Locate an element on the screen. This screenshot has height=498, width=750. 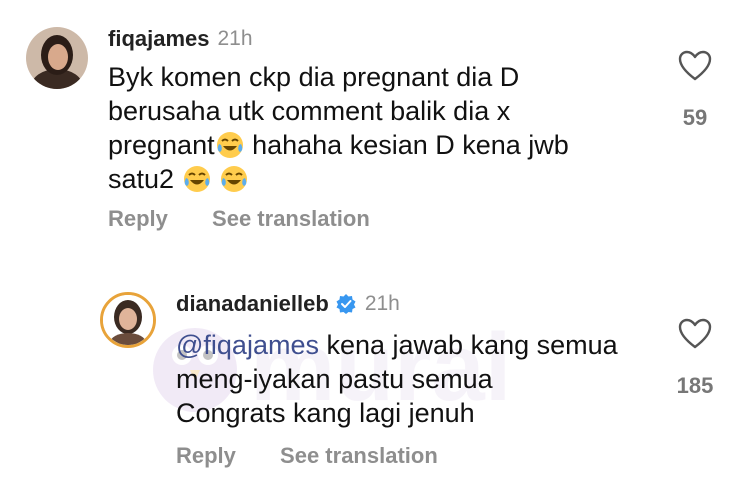
comment-line: satu2 is located at coordinates (368, 179).